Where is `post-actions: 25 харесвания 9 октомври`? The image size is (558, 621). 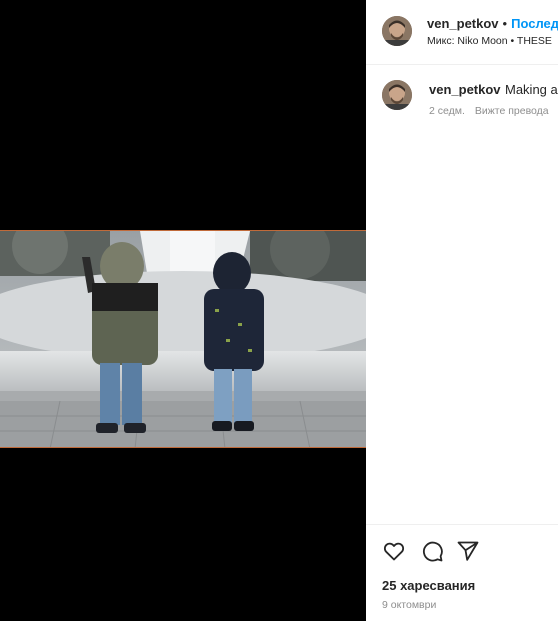 post-actions: 25 харесвания 9 октомври is located at coordinates (462, 572).